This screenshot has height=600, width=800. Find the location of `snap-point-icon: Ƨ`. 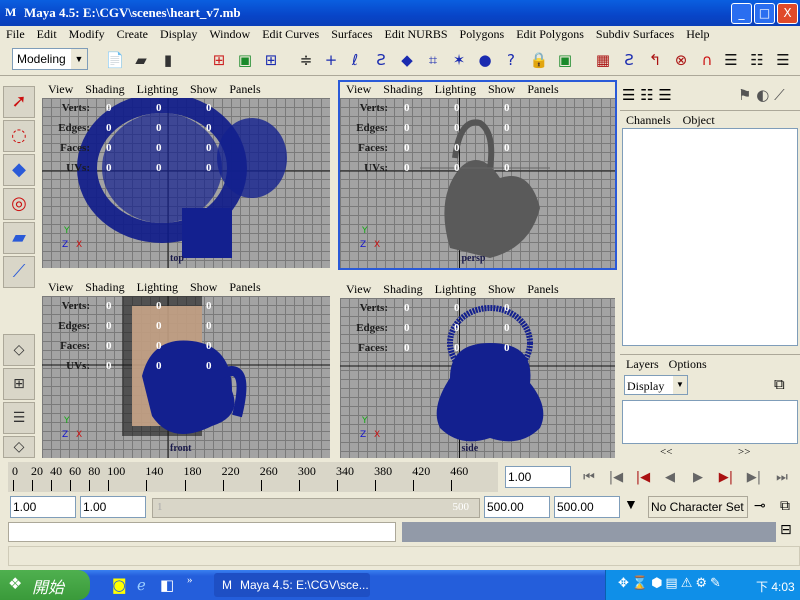

snap-point-icon: Ƨ is located at coordinates (381, 60).